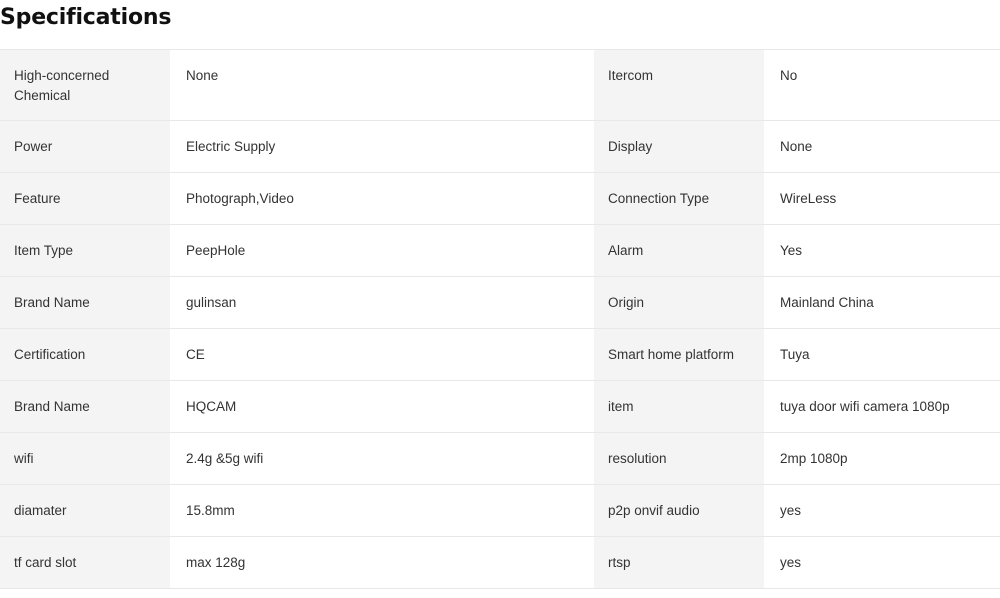 The width and height of the screenshot is (1000, 598). I want to click on table-row: High-concerned Chemical None Itercom No, so click(500, 85).